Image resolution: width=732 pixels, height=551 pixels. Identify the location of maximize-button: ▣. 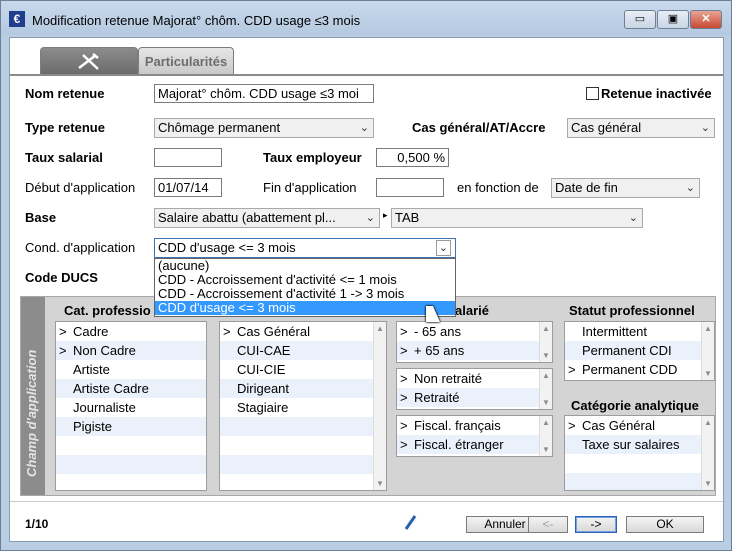
(673, 19).